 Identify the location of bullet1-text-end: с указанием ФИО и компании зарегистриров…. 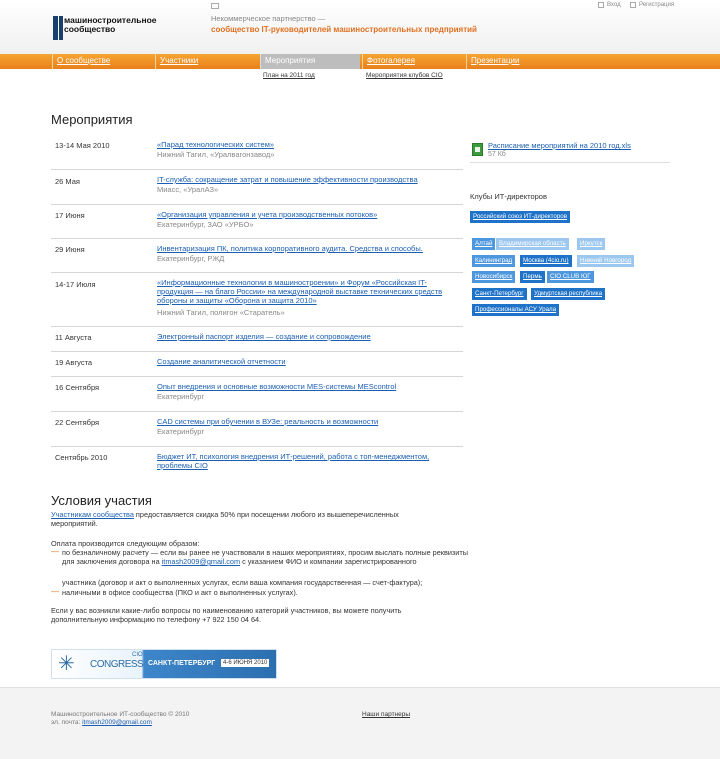
(328, 561).